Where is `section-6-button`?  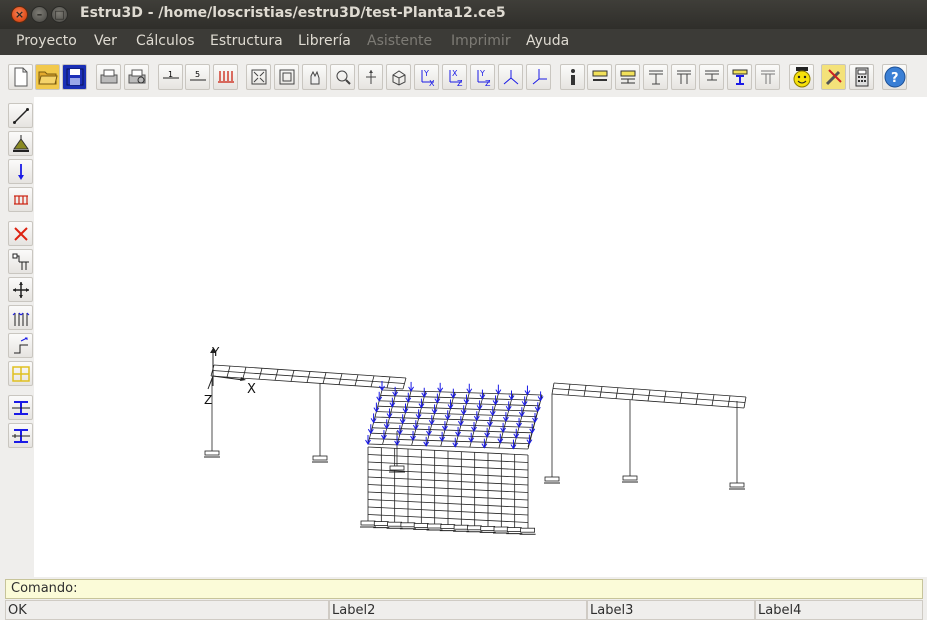 section-6-button is located at coordinates (739, 77).